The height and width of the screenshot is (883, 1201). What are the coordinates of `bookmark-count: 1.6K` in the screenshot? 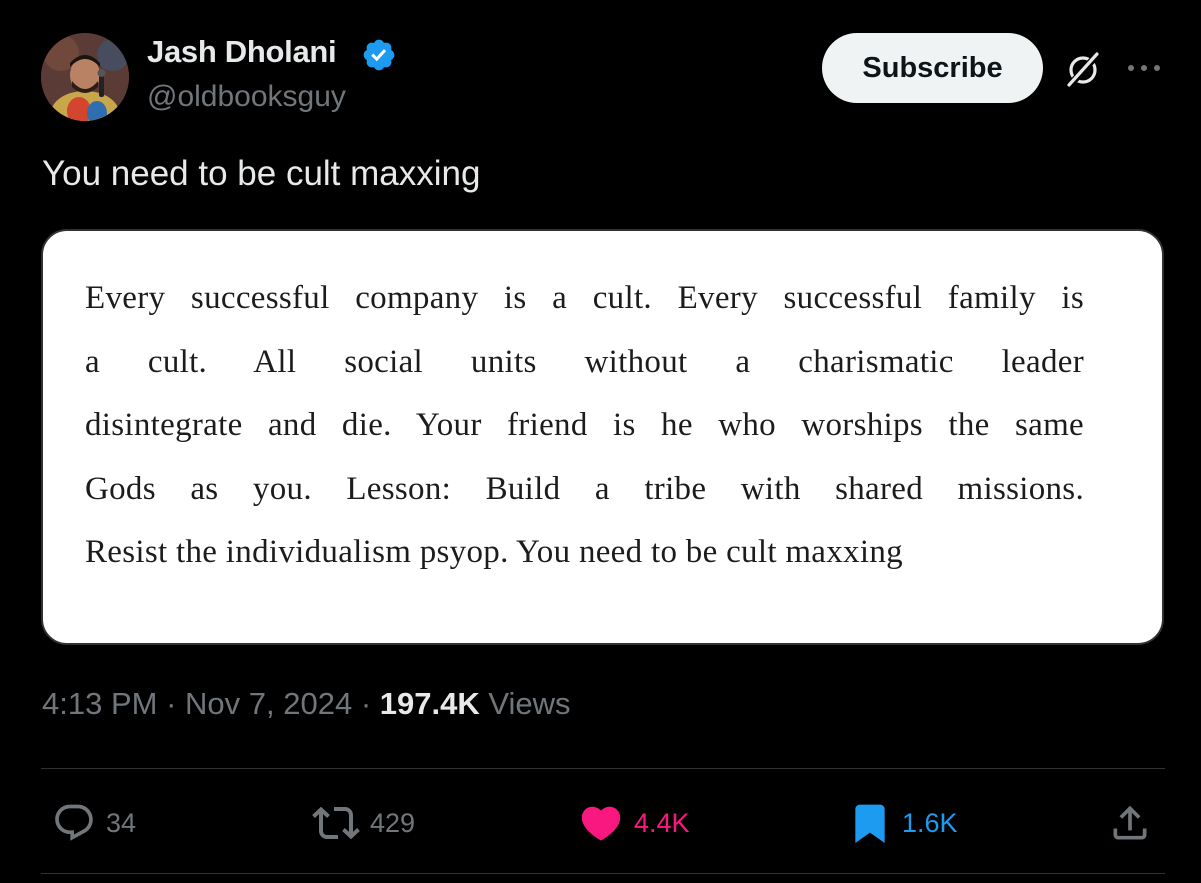 It's located at (930, 822).